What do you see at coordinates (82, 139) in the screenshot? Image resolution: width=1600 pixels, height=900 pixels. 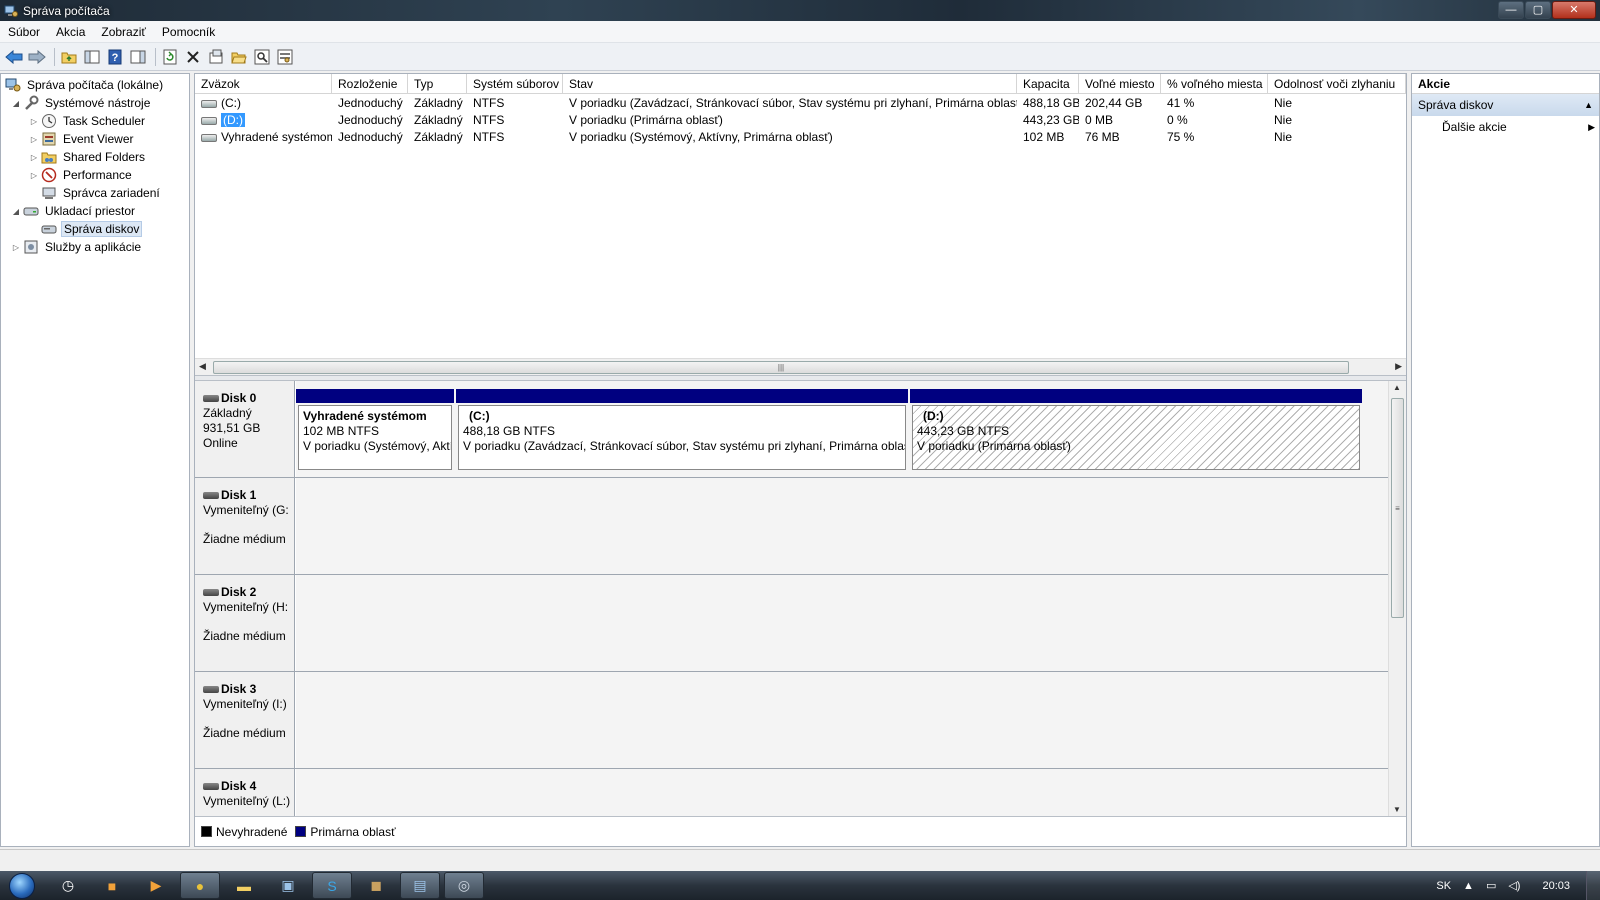 I see `tree-item-event-viewer: ▷ Event Viewer` at bounding box center [82, 139].